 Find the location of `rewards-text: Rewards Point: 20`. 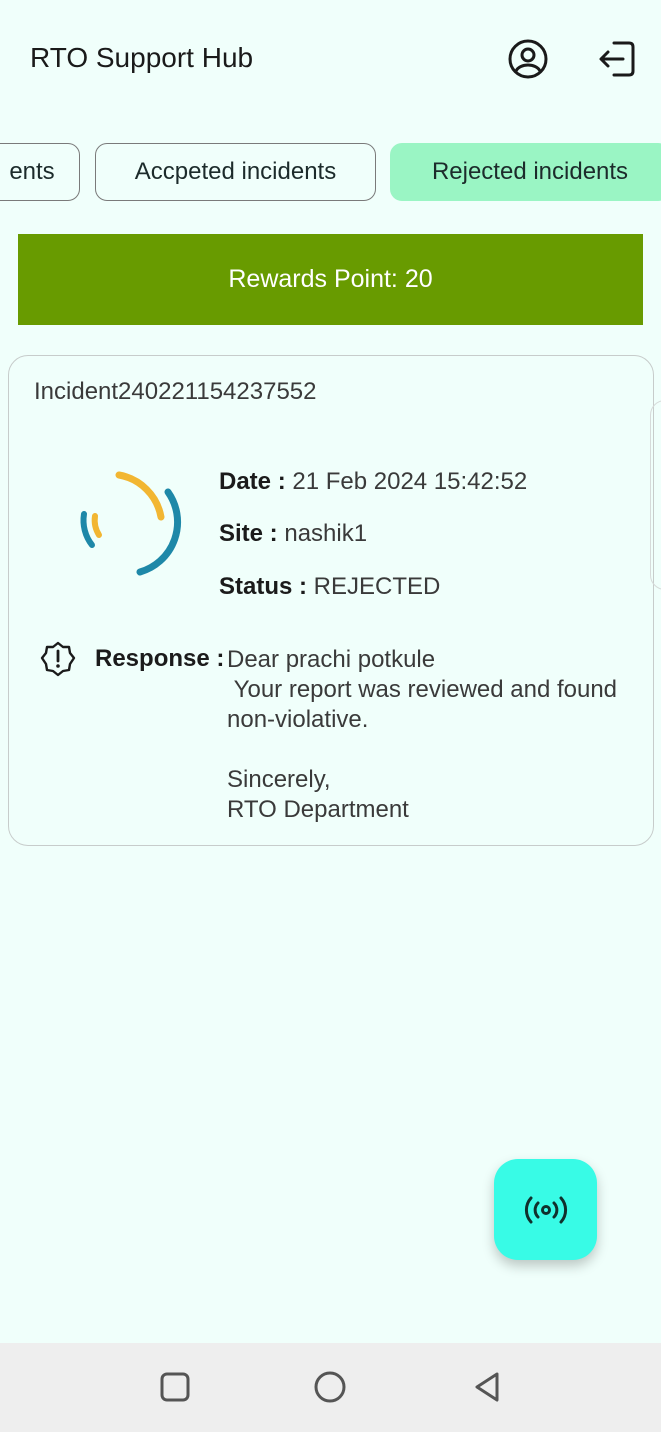

rewards-text: Rewards Point: 20 is located at coordinates (330, 279).